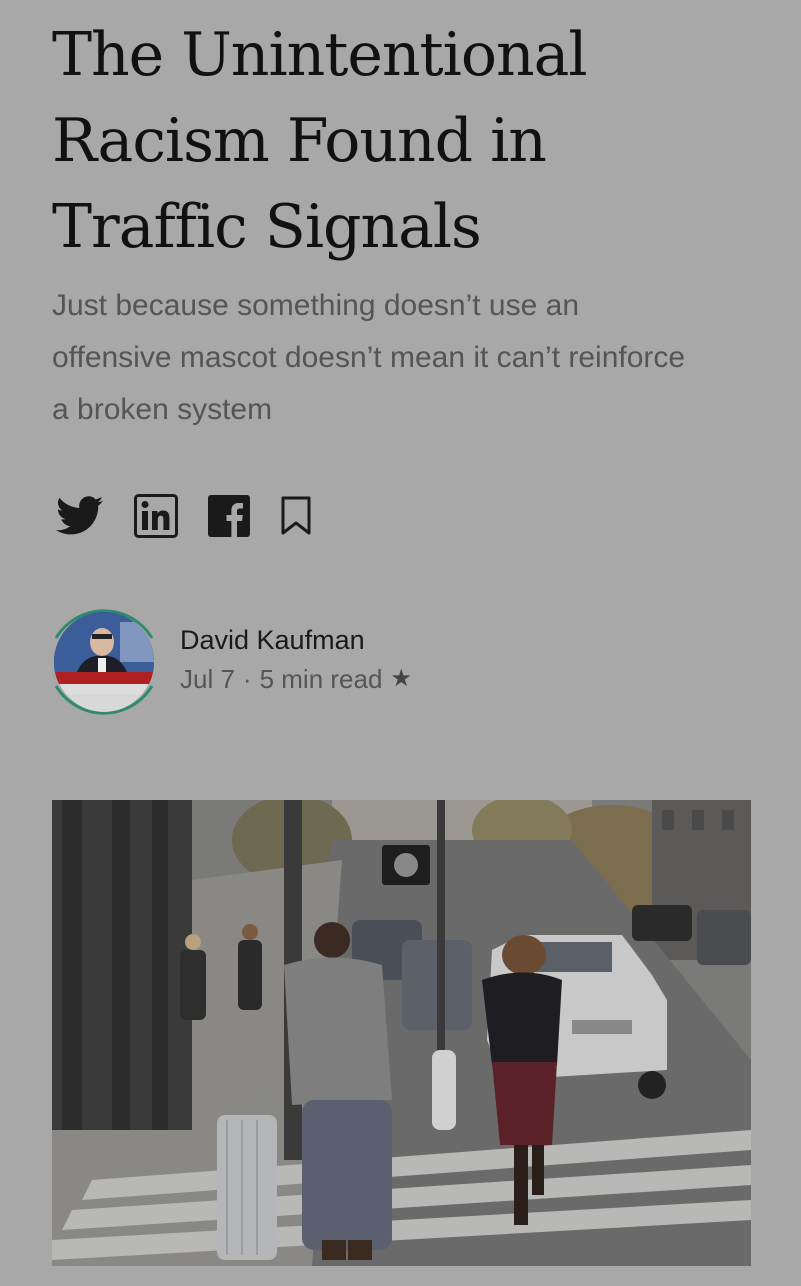 The image size is (801, 1286). I want to click on read-time: 5 min read, so click(321, 679).